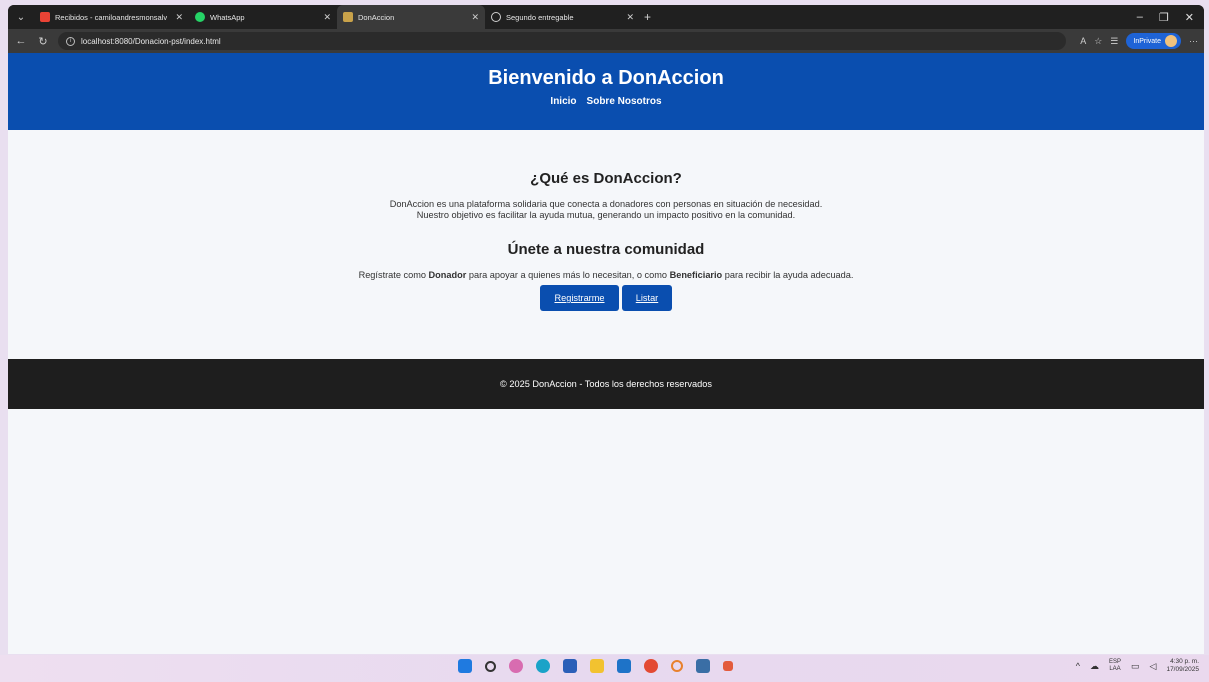 The height and width of the screenshot is (682, 1209). What do you see at coordinates (151, 41) in the screenshot?
I see `url-text: localhost:8080/Donacion-pst/index.html` at bounding box center [151, 41].